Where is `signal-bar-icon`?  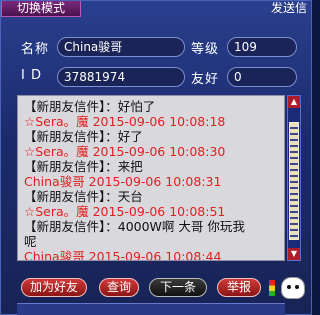 signal-bar-icon is located at coordinates (272, 288).